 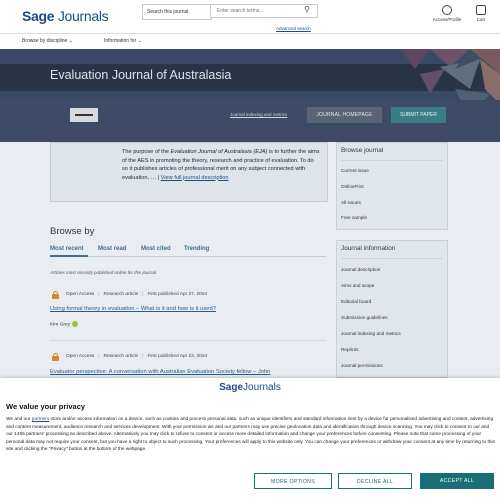 I want to click on browse-journal-heading: Browse journal, so click(x=362, y=150).